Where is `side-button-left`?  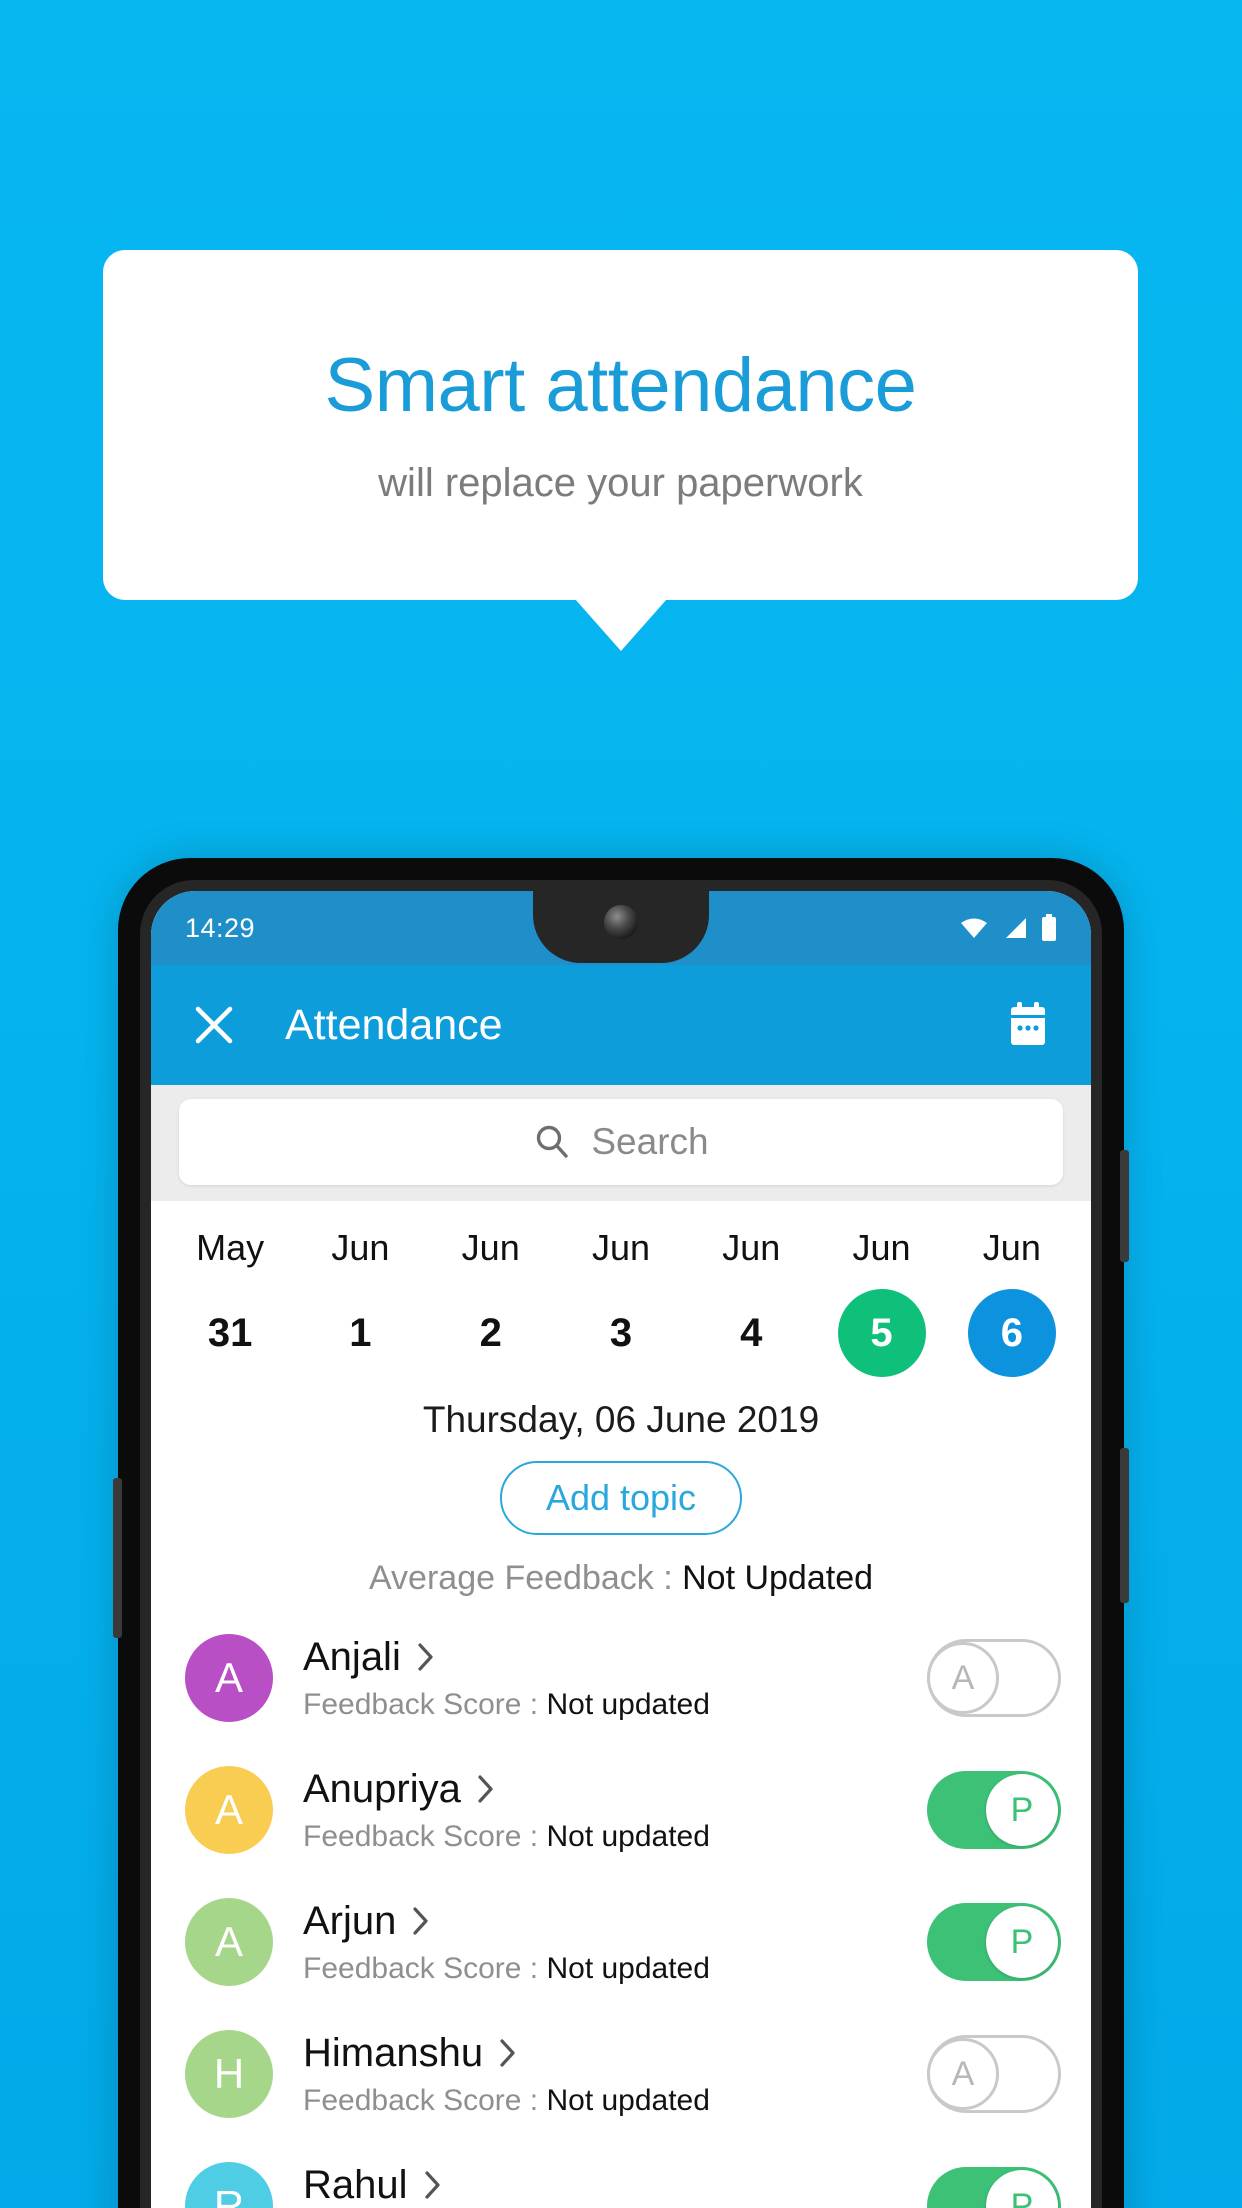 side-button-left is located at coordinates (117, 1558).